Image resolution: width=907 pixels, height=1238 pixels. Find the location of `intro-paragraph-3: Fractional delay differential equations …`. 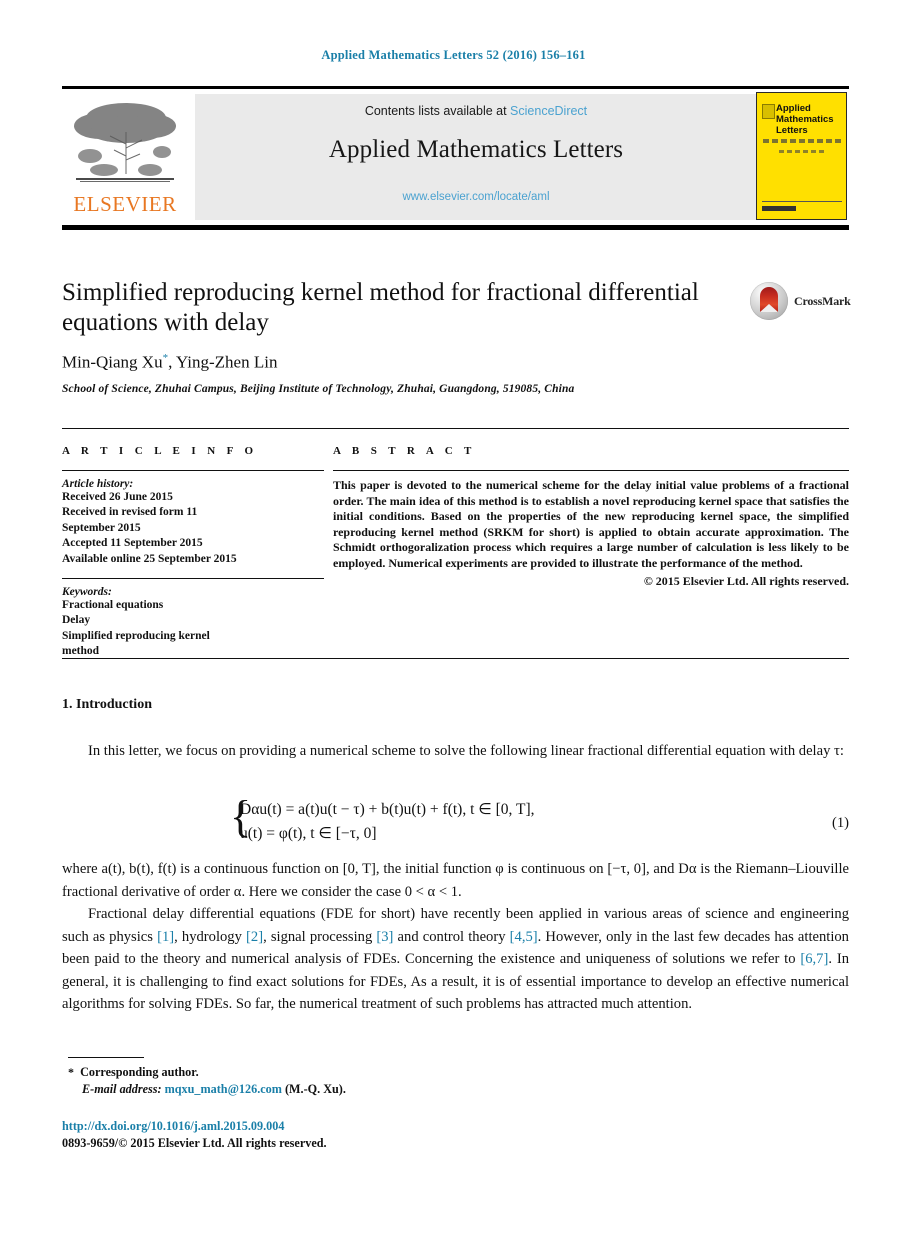

intro-paragraph-3: Fractional delay differential equations … is located at coordinates (455, 959).